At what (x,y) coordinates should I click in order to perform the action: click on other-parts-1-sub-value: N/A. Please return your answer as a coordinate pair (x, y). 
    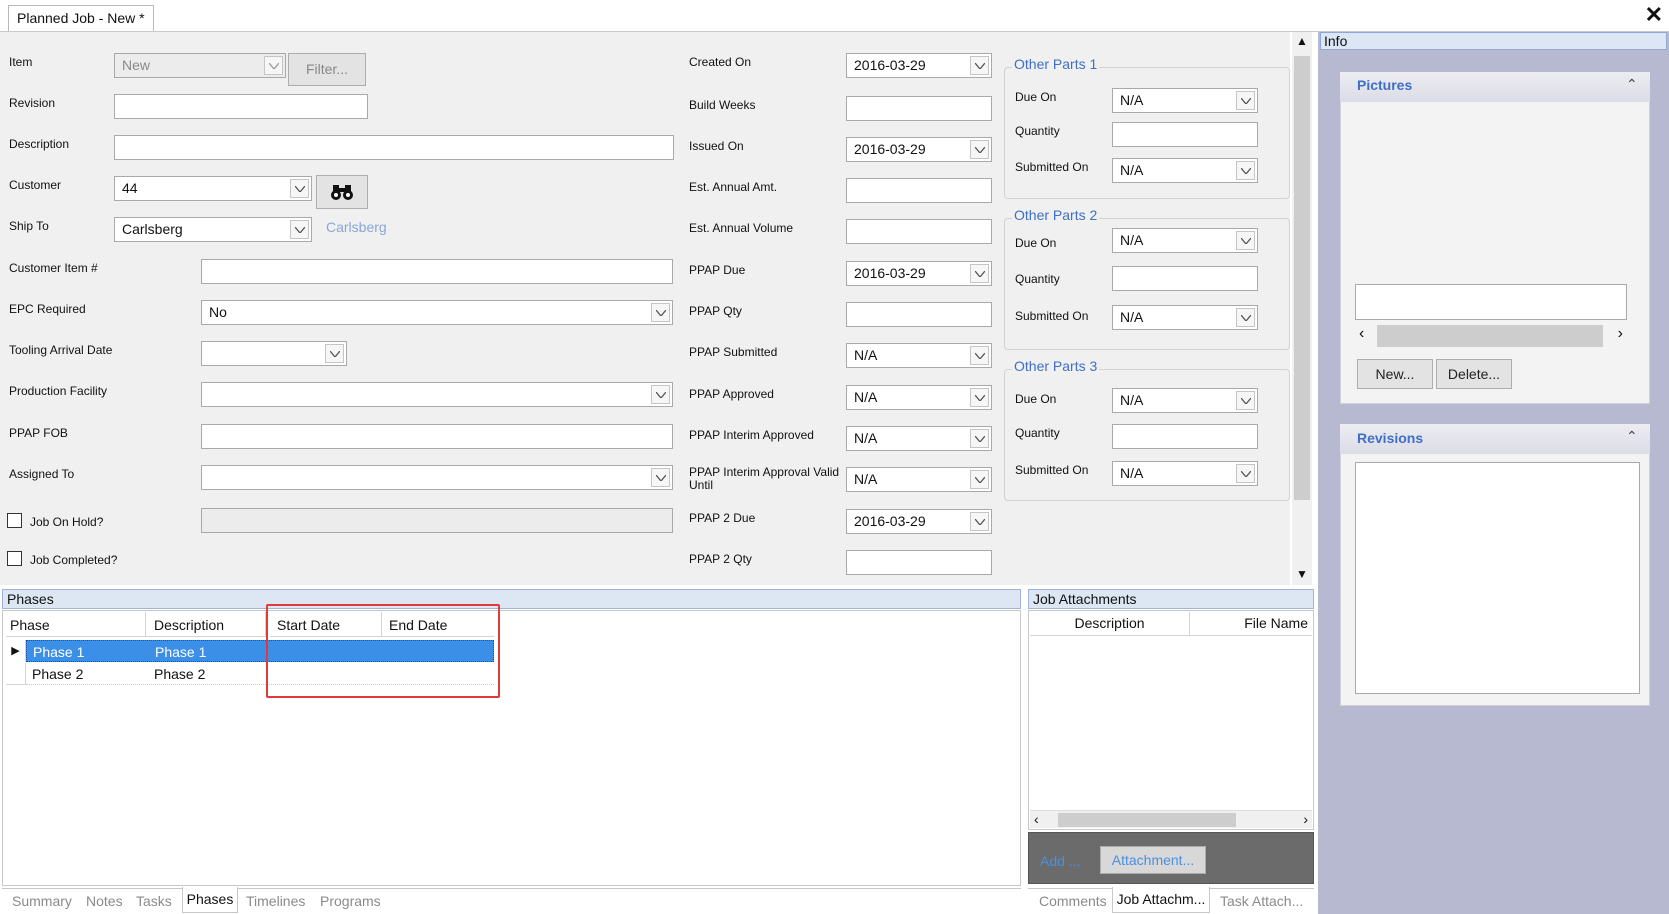
    Looking at the image, I should click on (1132, 170).